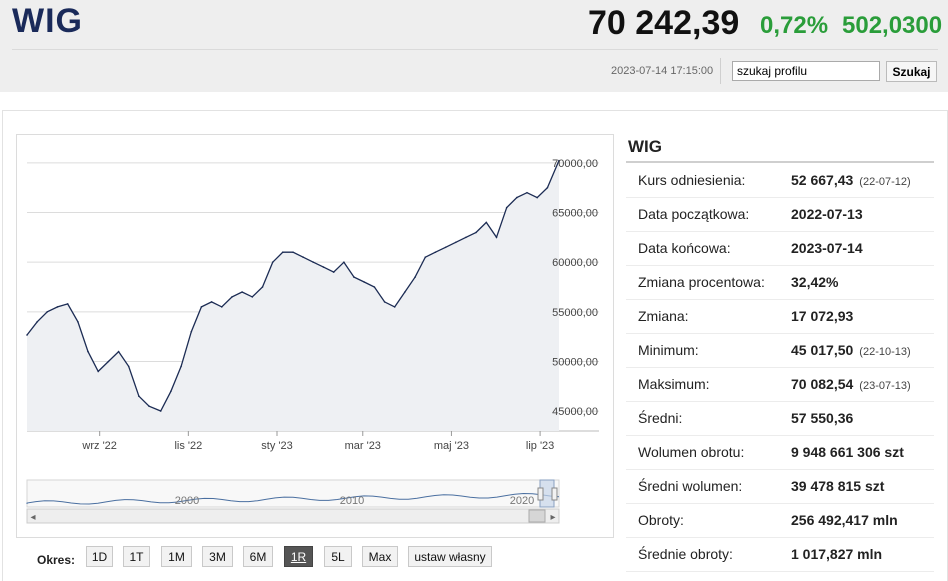  I want to click on stats-value: 45 017,50 (22-10-13), so click(851, 350).